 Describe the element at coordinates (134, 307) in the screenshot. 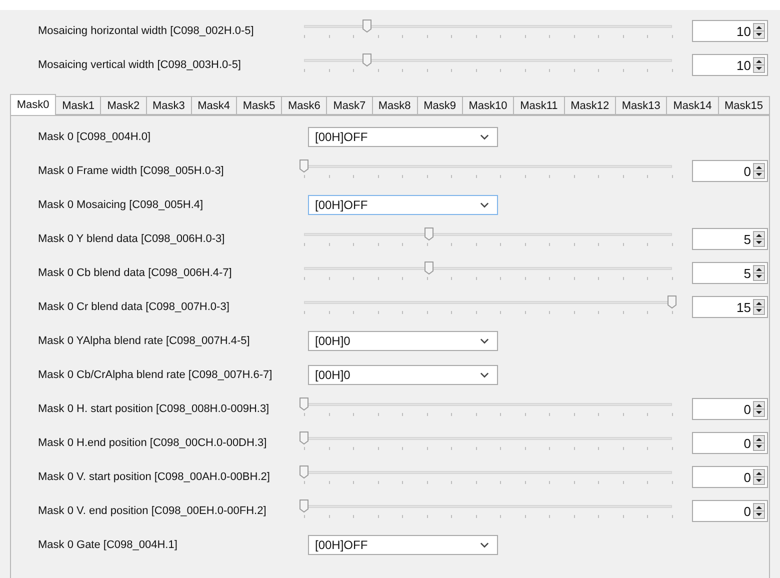

I see `setting-label: Mask 0 Cr blend data [C098_007H.0-3]` at that location.